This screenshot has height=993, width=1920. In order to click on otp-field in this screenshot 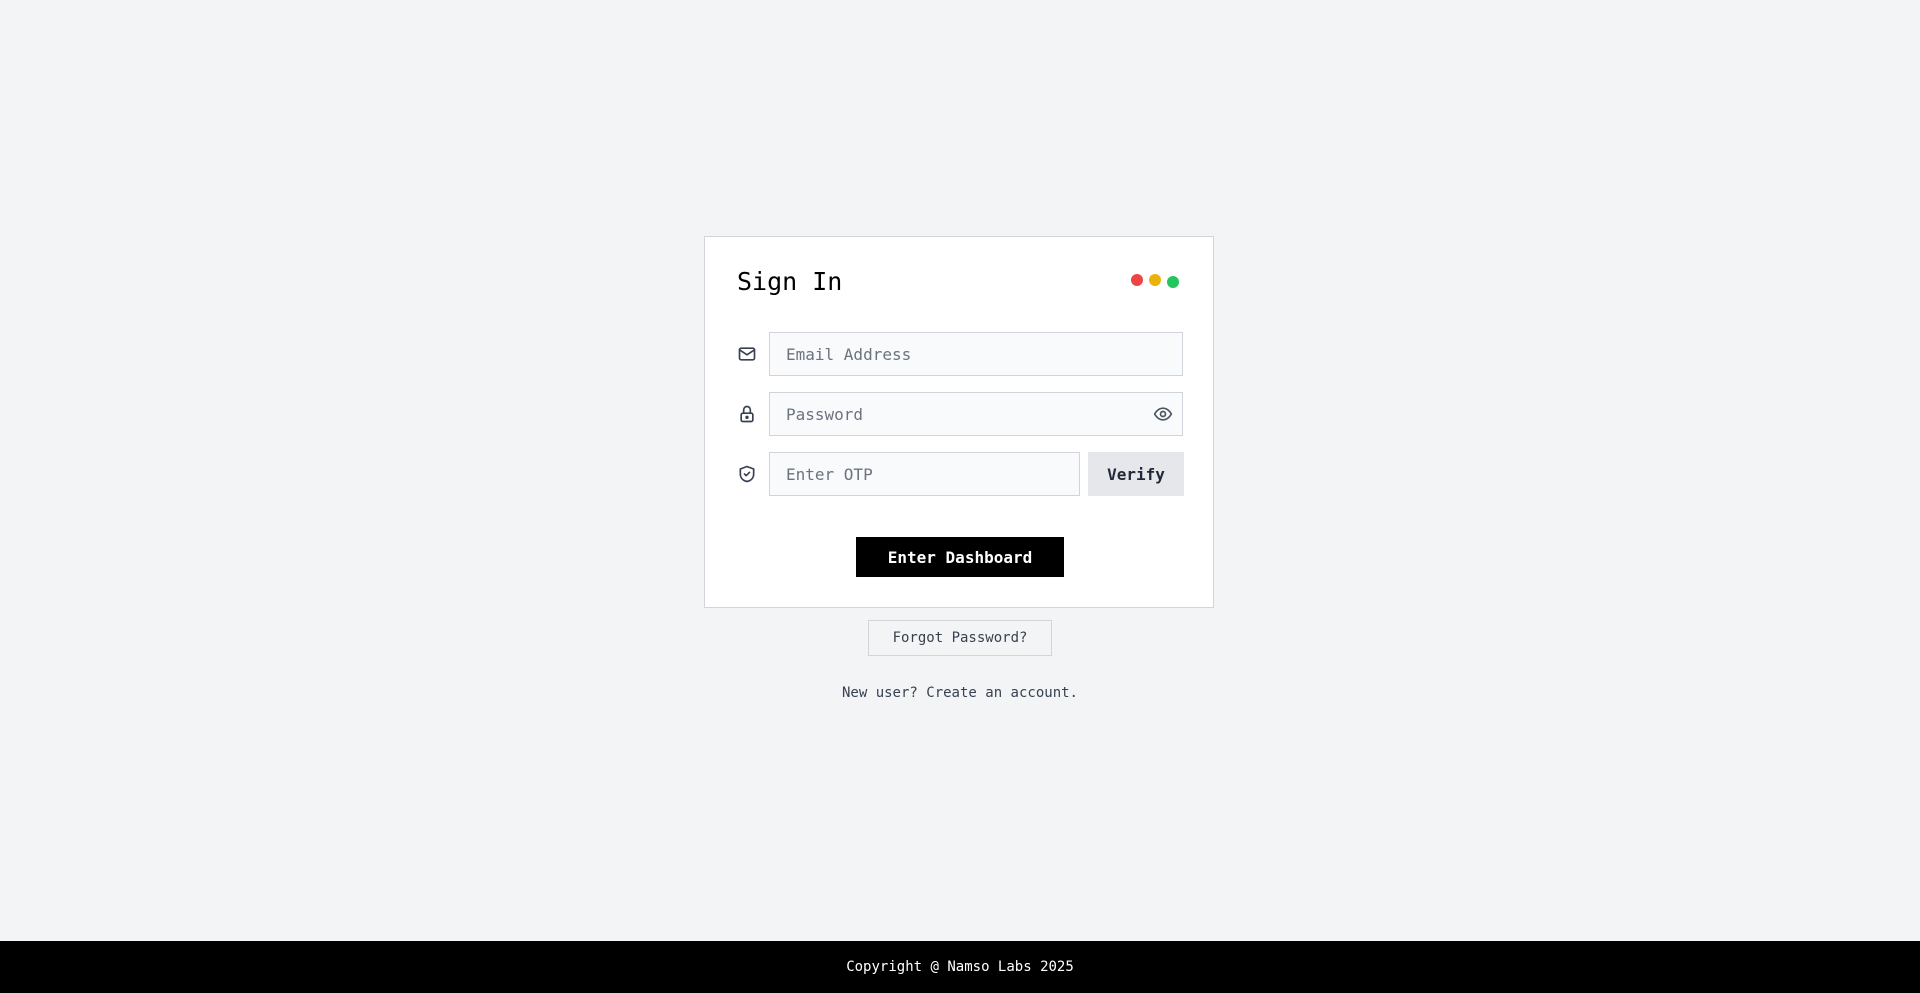, I will do `click(924, 474)`.